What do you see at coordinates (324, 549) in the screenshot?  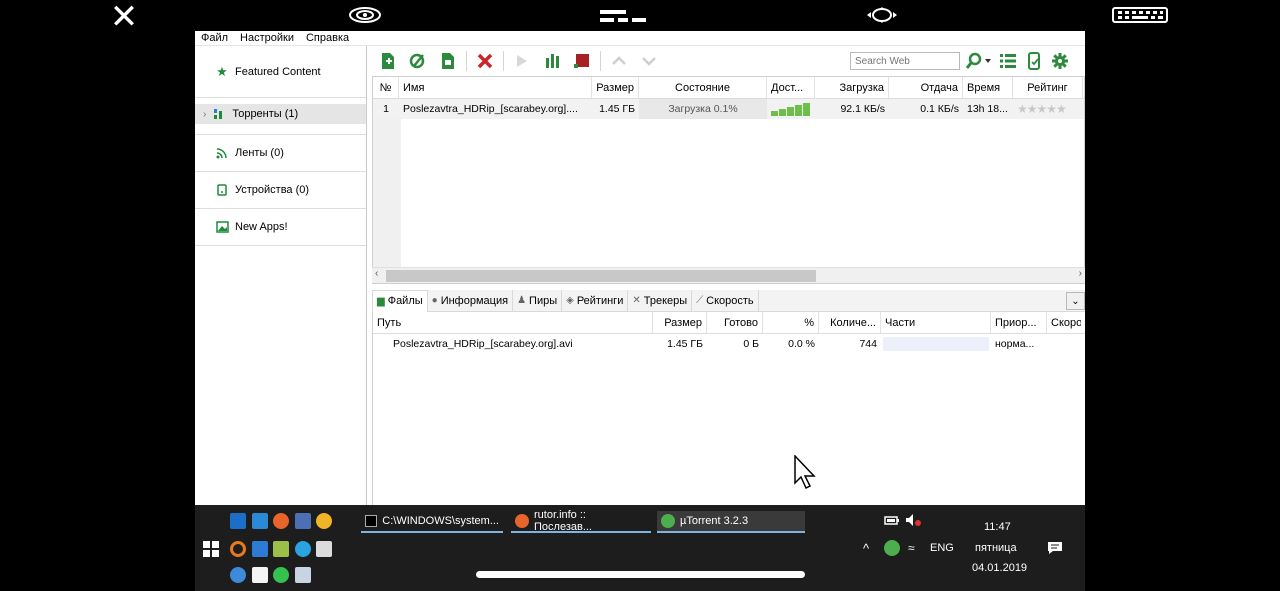 I see `installer-icon` at bounding box center [324, 549].